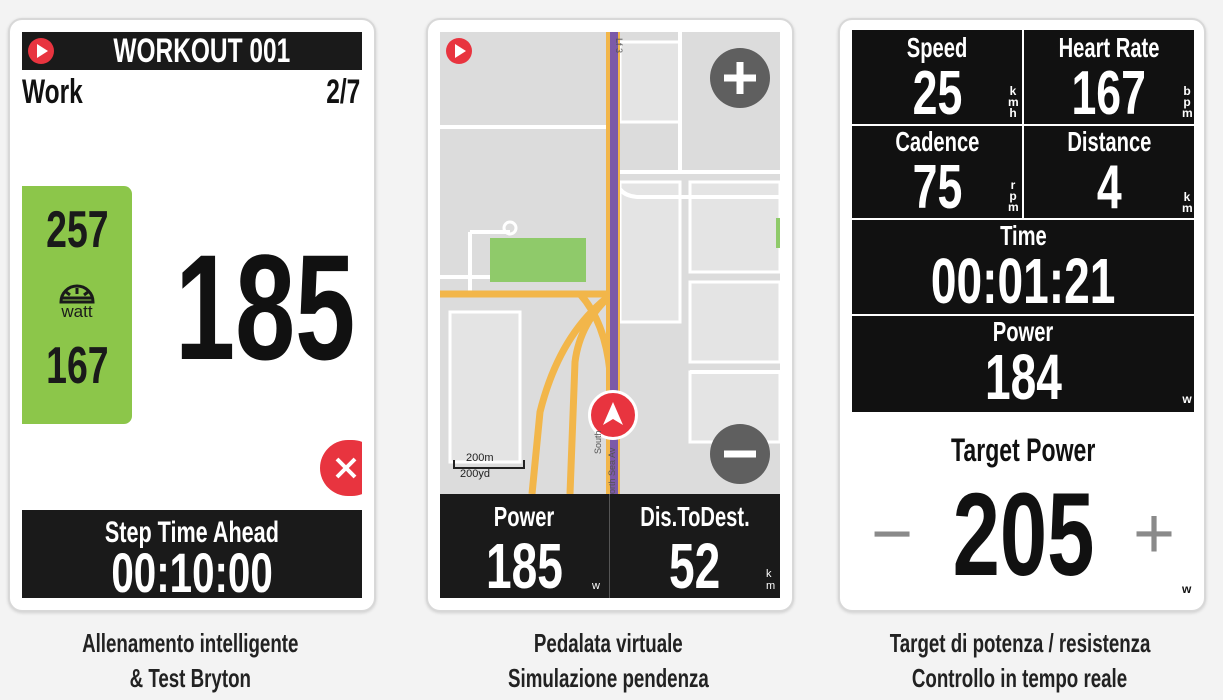  I want to click on distance-cell: Distance 4 km, so click(1109, 174).